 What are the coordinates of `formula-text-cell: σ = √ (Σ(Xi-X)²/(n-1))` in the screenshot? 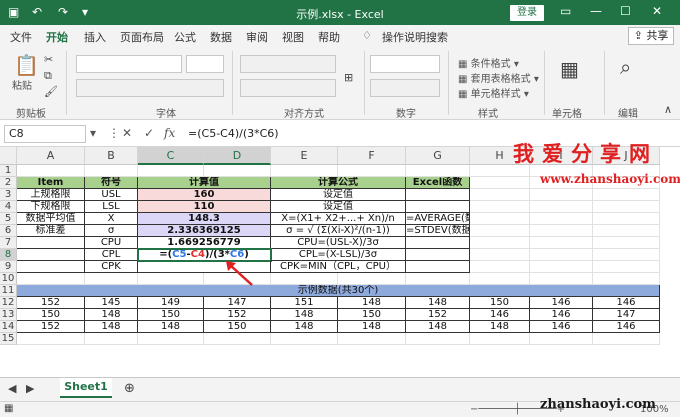 It's located at (338, 231).